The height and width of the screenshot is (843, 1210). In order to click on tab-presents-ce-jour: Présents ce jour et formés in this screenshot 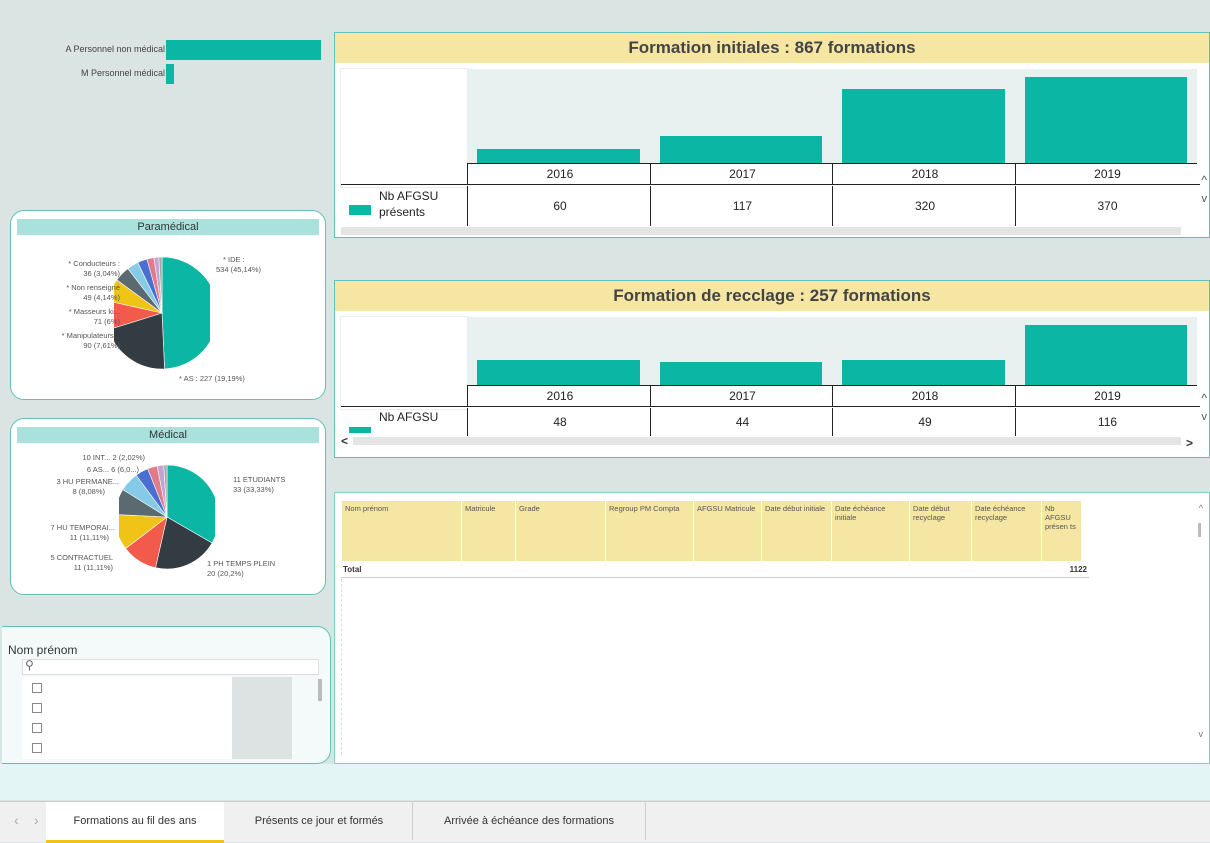, I will do `click(319, 821)`.